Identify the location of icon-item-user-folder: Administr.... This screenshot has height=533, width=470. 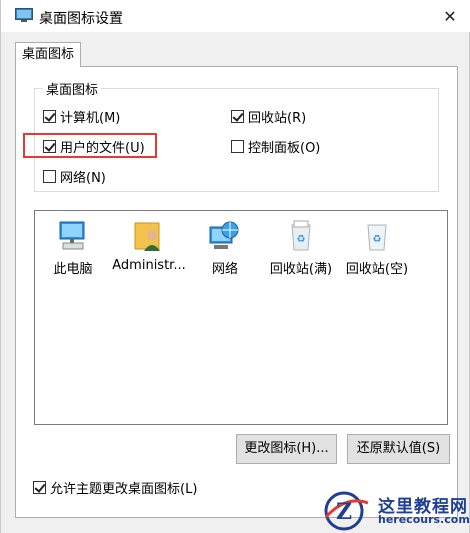
(149, 246).